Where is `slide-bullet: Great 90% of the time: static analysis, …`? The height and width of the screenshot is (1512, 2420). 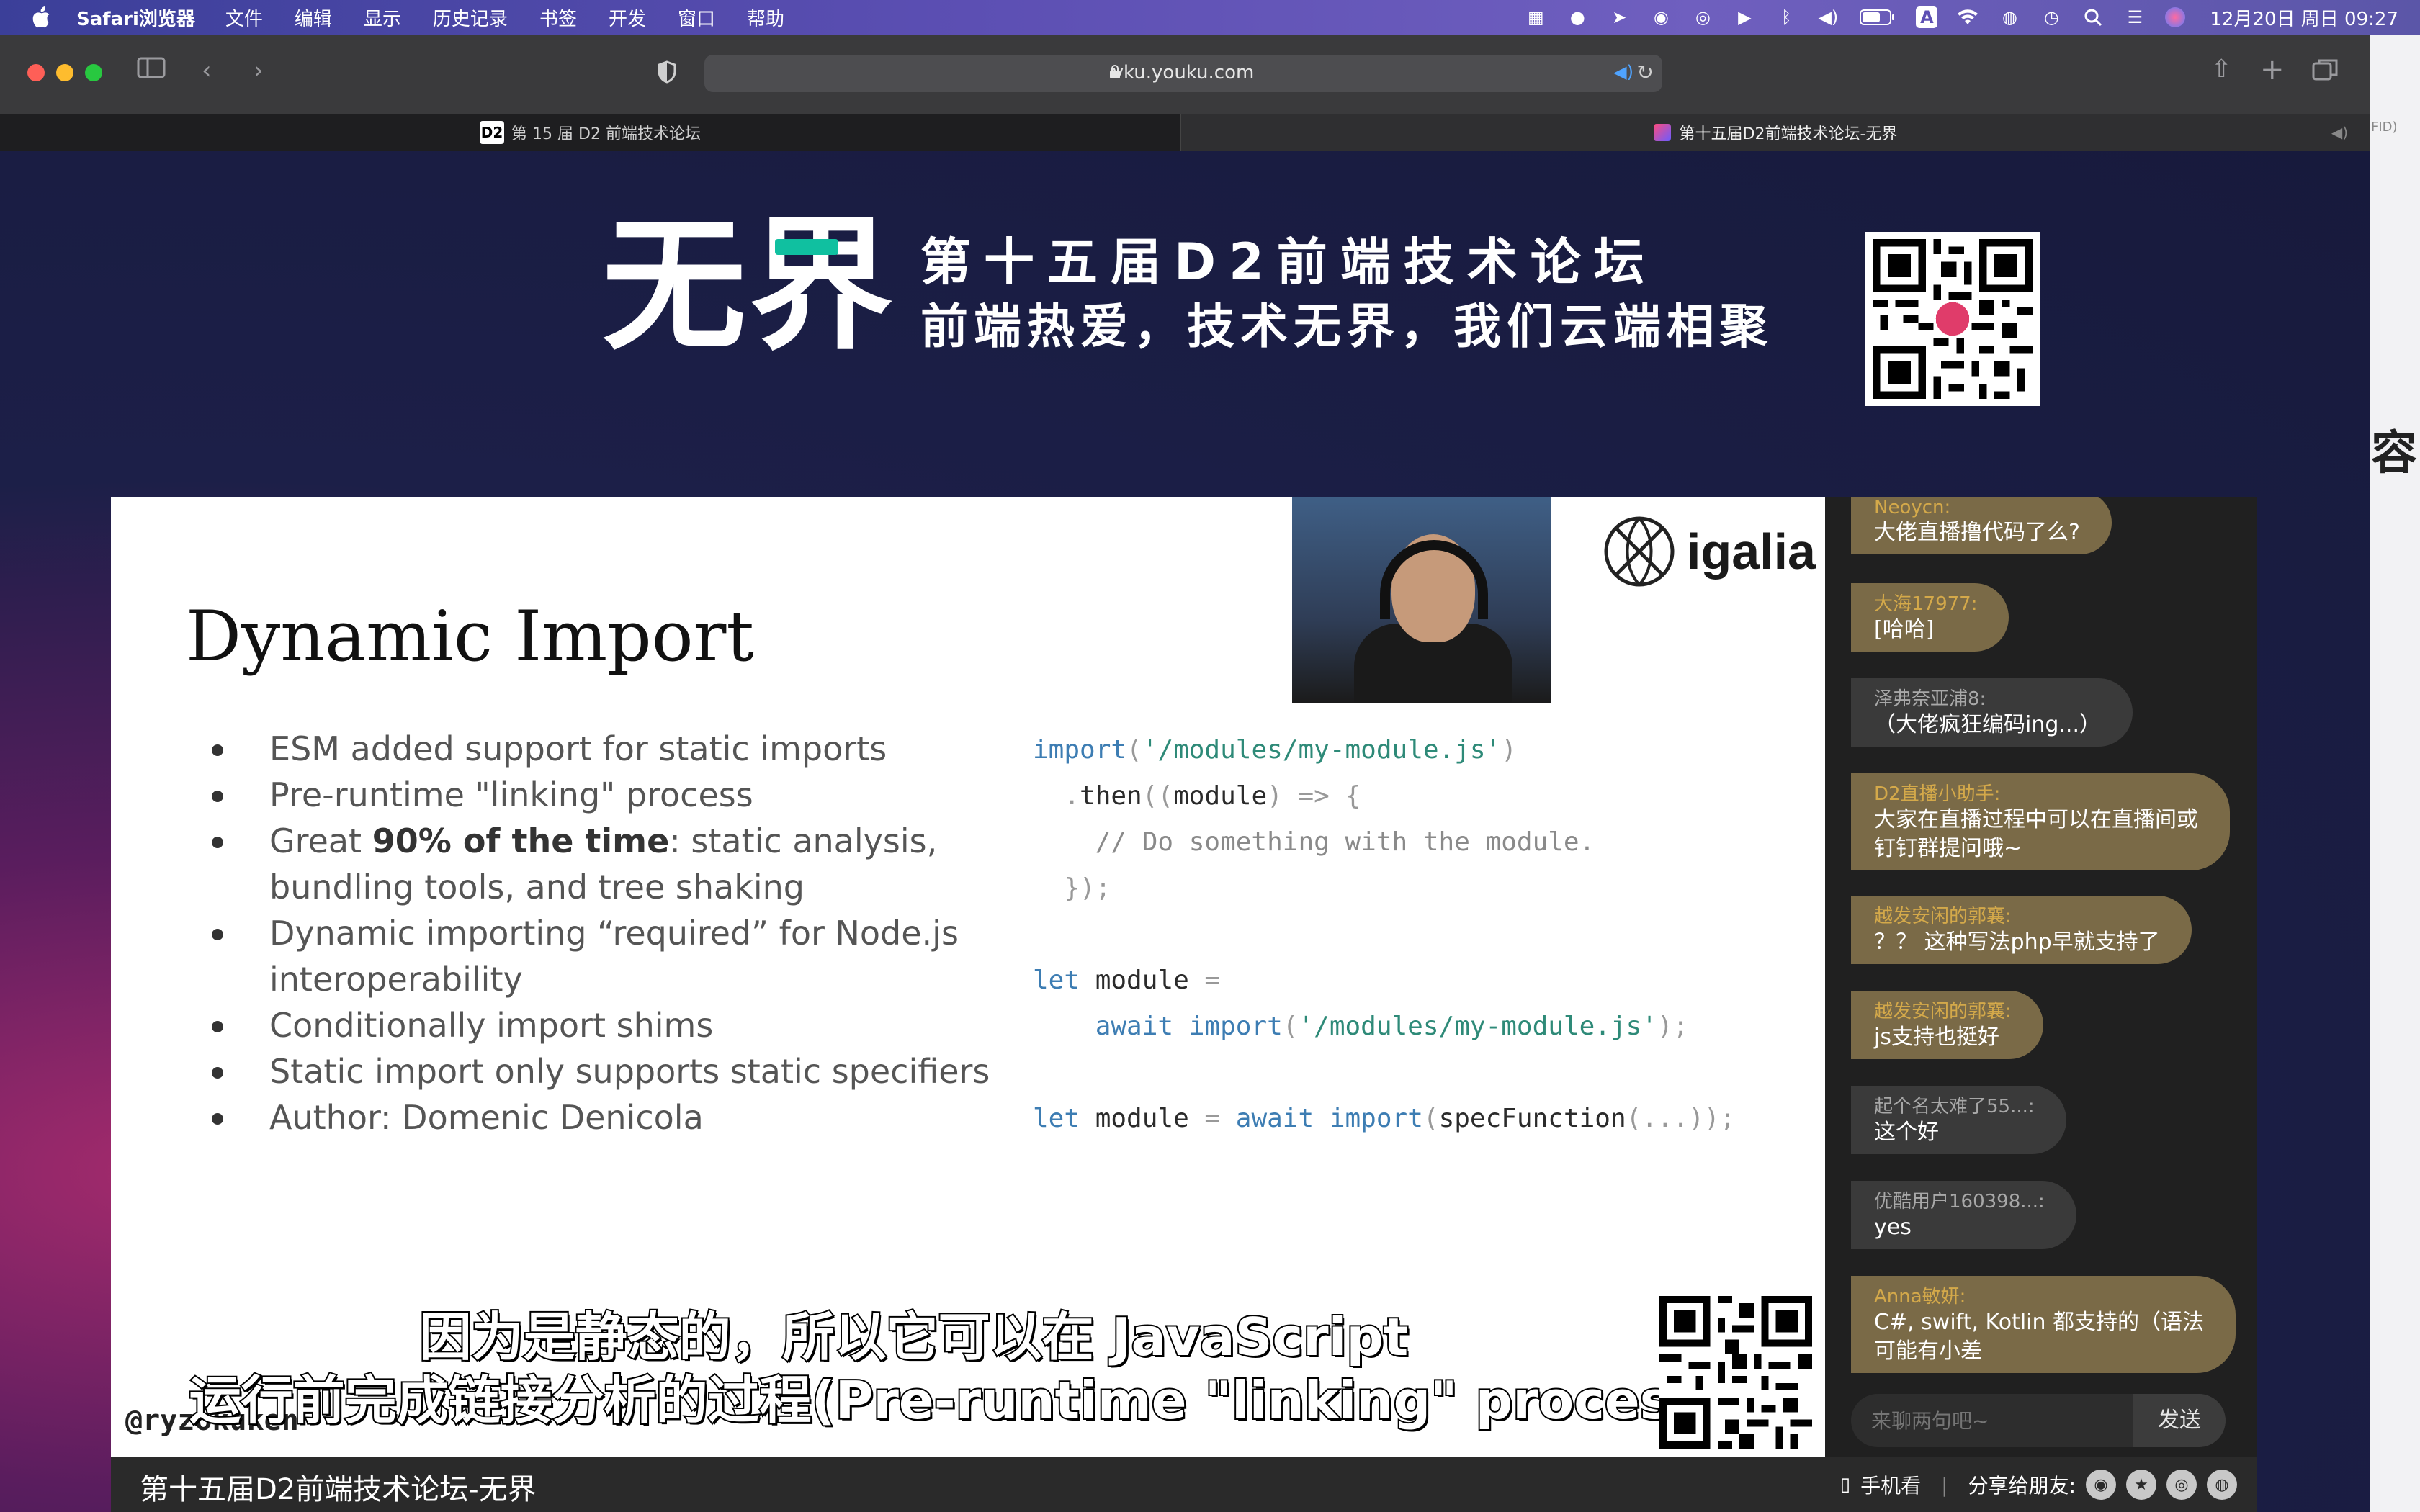
slide-bullet: Great 90% of the time: static analysis, … is located at coordinates (608, 864).